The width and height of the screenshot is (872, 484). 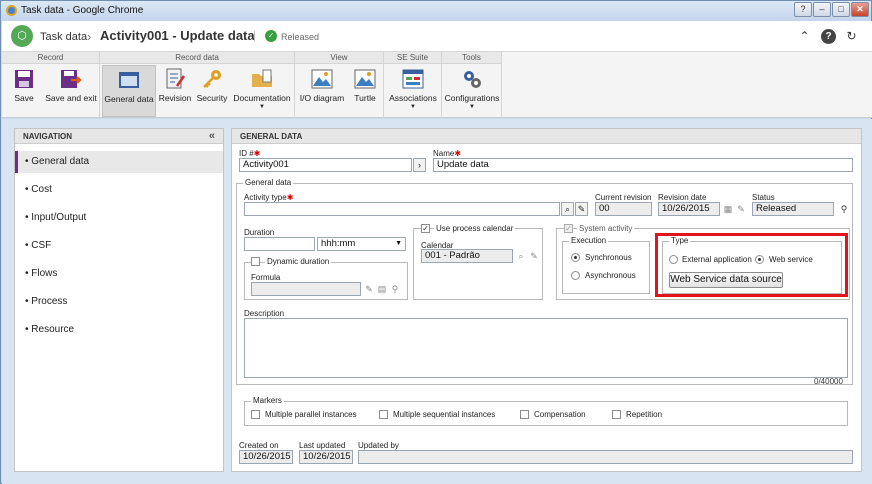 What do you see at coordinates (447, 153) in the screenshot?
I see `name-label: Name✱` at bounding box center [447, 153].